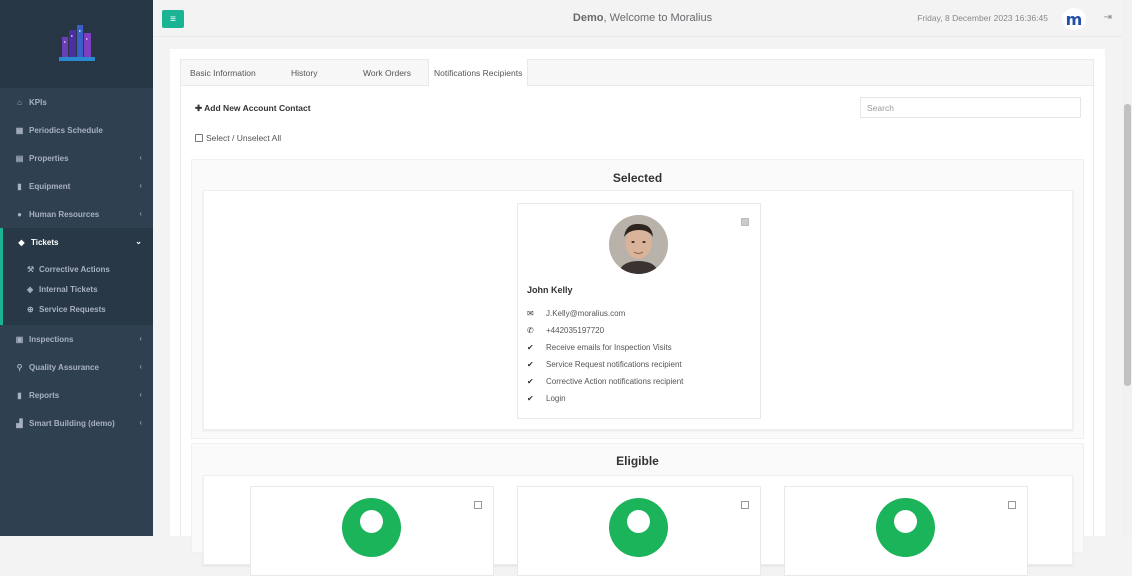 The width and height of the screenshot is (1132, 576). I want to click on search-icon: ⚲, so click(19, 367).